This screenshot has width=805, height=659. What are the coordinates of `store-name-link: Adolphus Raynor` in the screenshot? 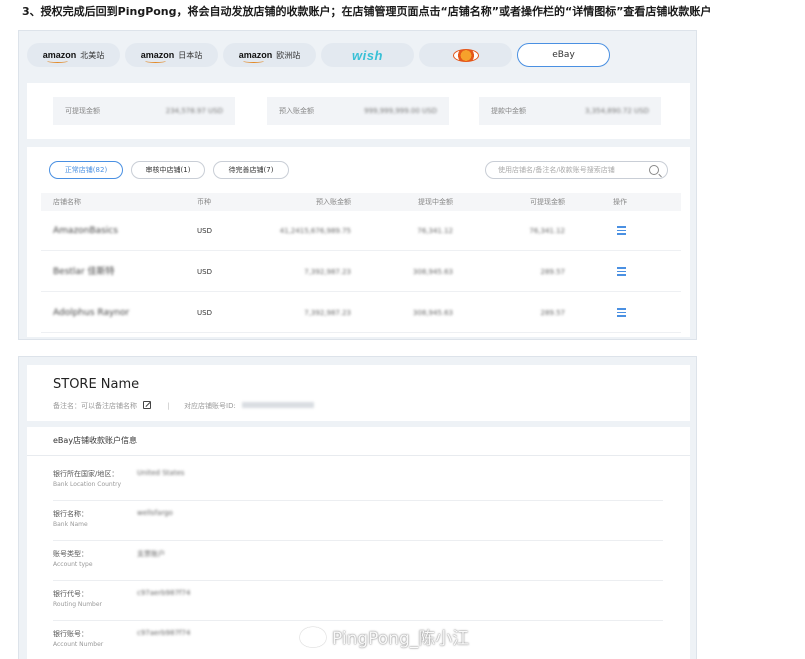 It's located at (91, 313).